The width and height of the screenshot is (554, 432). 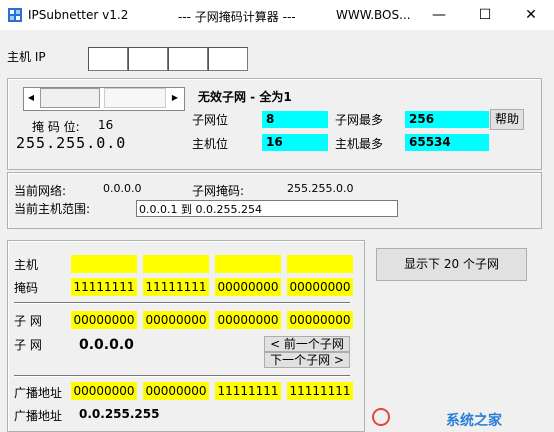 I want to click on mask-status: 无效子网 - 全为1, so click(x=245, y=97).